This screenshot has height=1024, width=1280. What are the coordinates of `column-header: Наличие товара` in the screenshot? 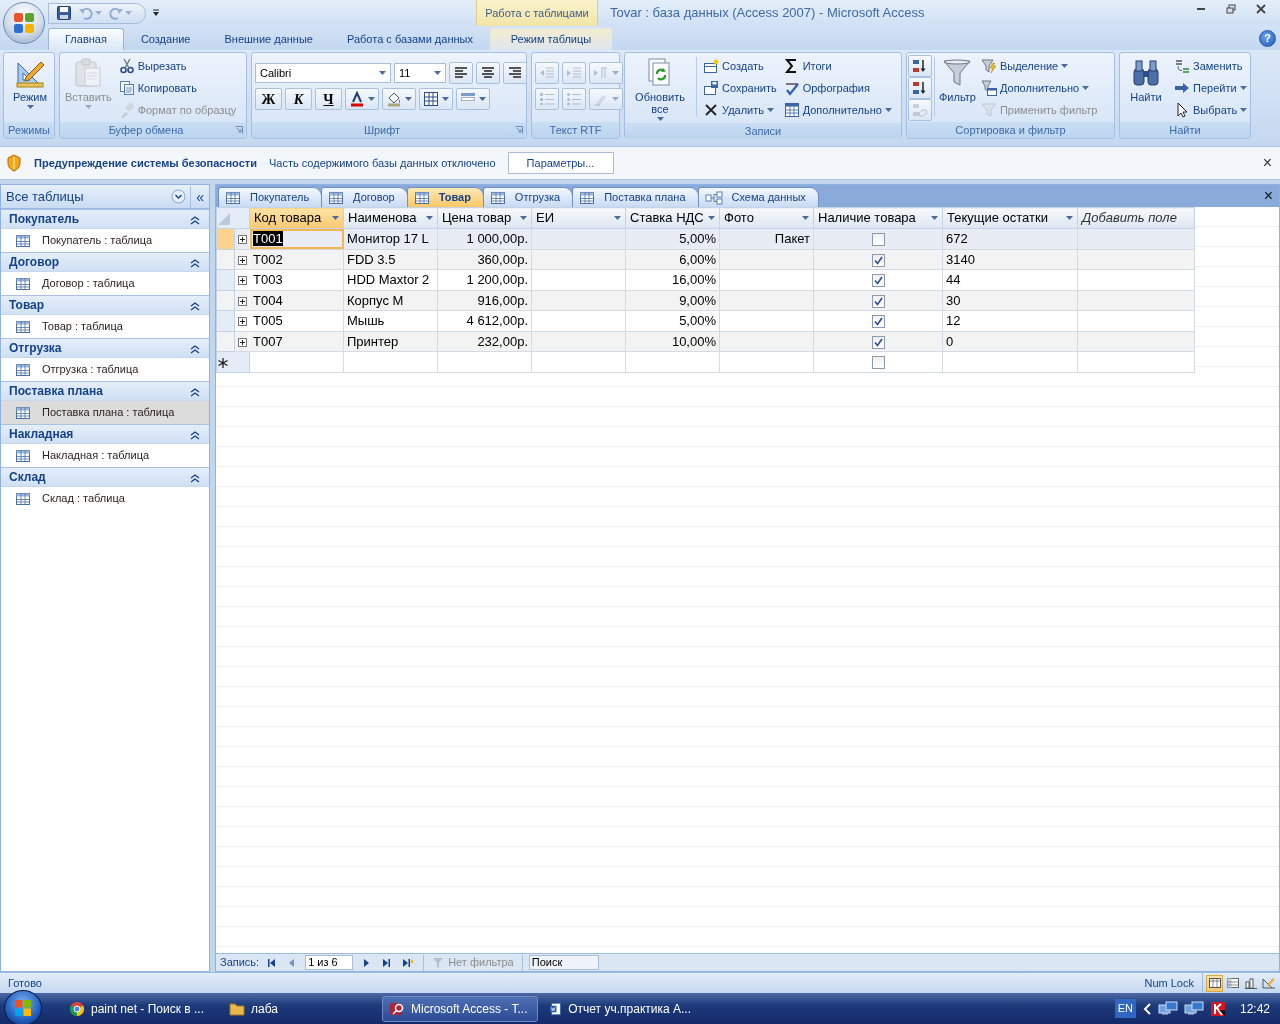 It's located at (878, 218).